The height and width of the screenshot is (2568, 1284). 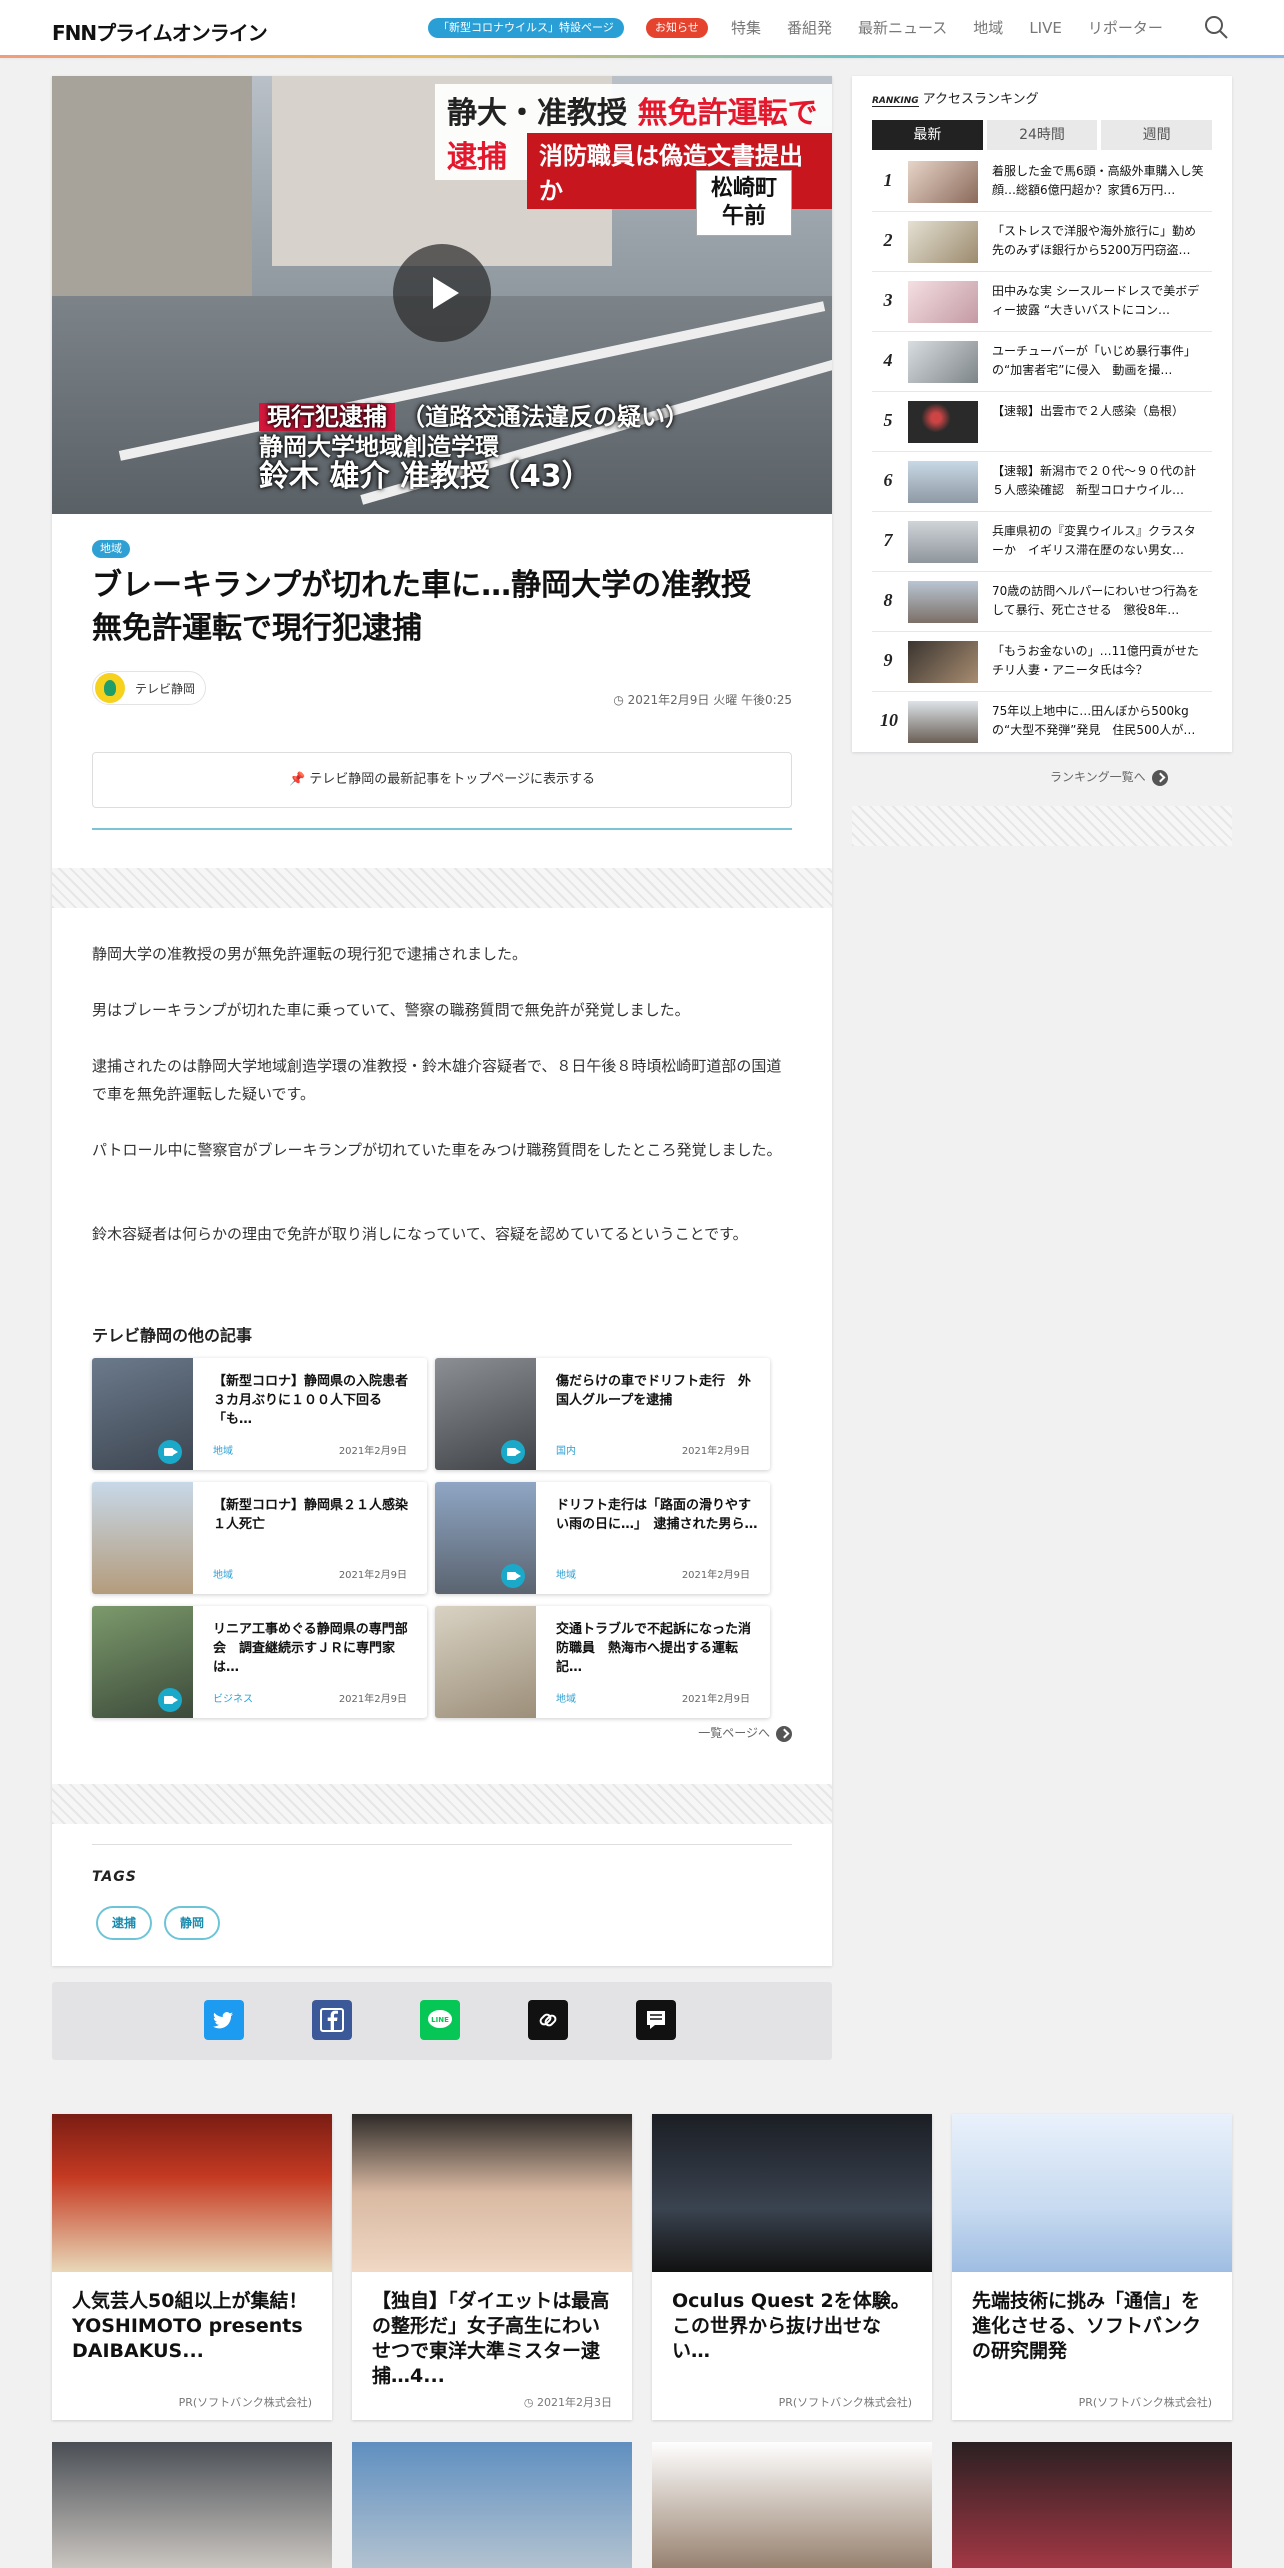 I want to click on related-category: ビジネス, so click(x=233, y=1699).